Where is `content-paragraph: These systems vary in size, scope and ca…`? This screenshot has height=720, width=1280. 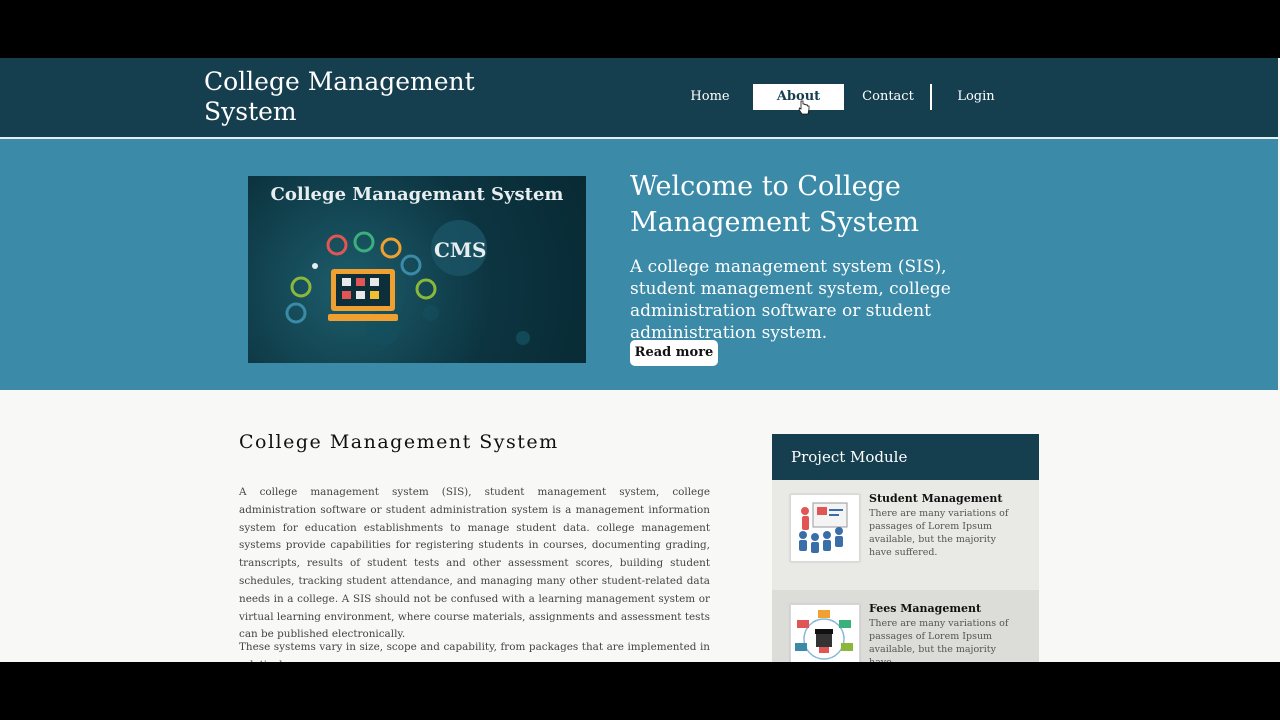
content-paragraph: These systems vary in size, scope and ca… is located at coordinates (474, 651).